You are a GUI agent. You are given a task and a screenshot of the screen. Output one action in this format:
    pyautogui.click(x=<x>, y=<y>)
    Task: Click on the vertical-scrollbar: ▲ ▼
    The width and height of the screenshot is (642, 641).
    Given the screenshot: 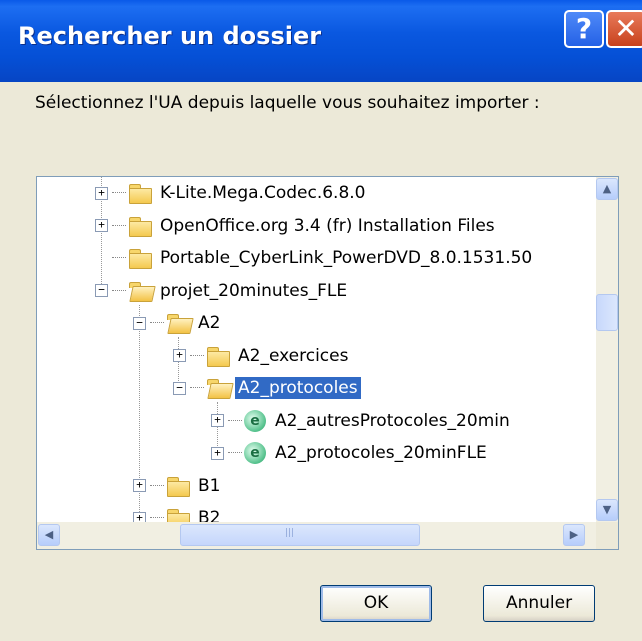 What is the action you would take?
    pyautogui.click(x=607, y=349)
    